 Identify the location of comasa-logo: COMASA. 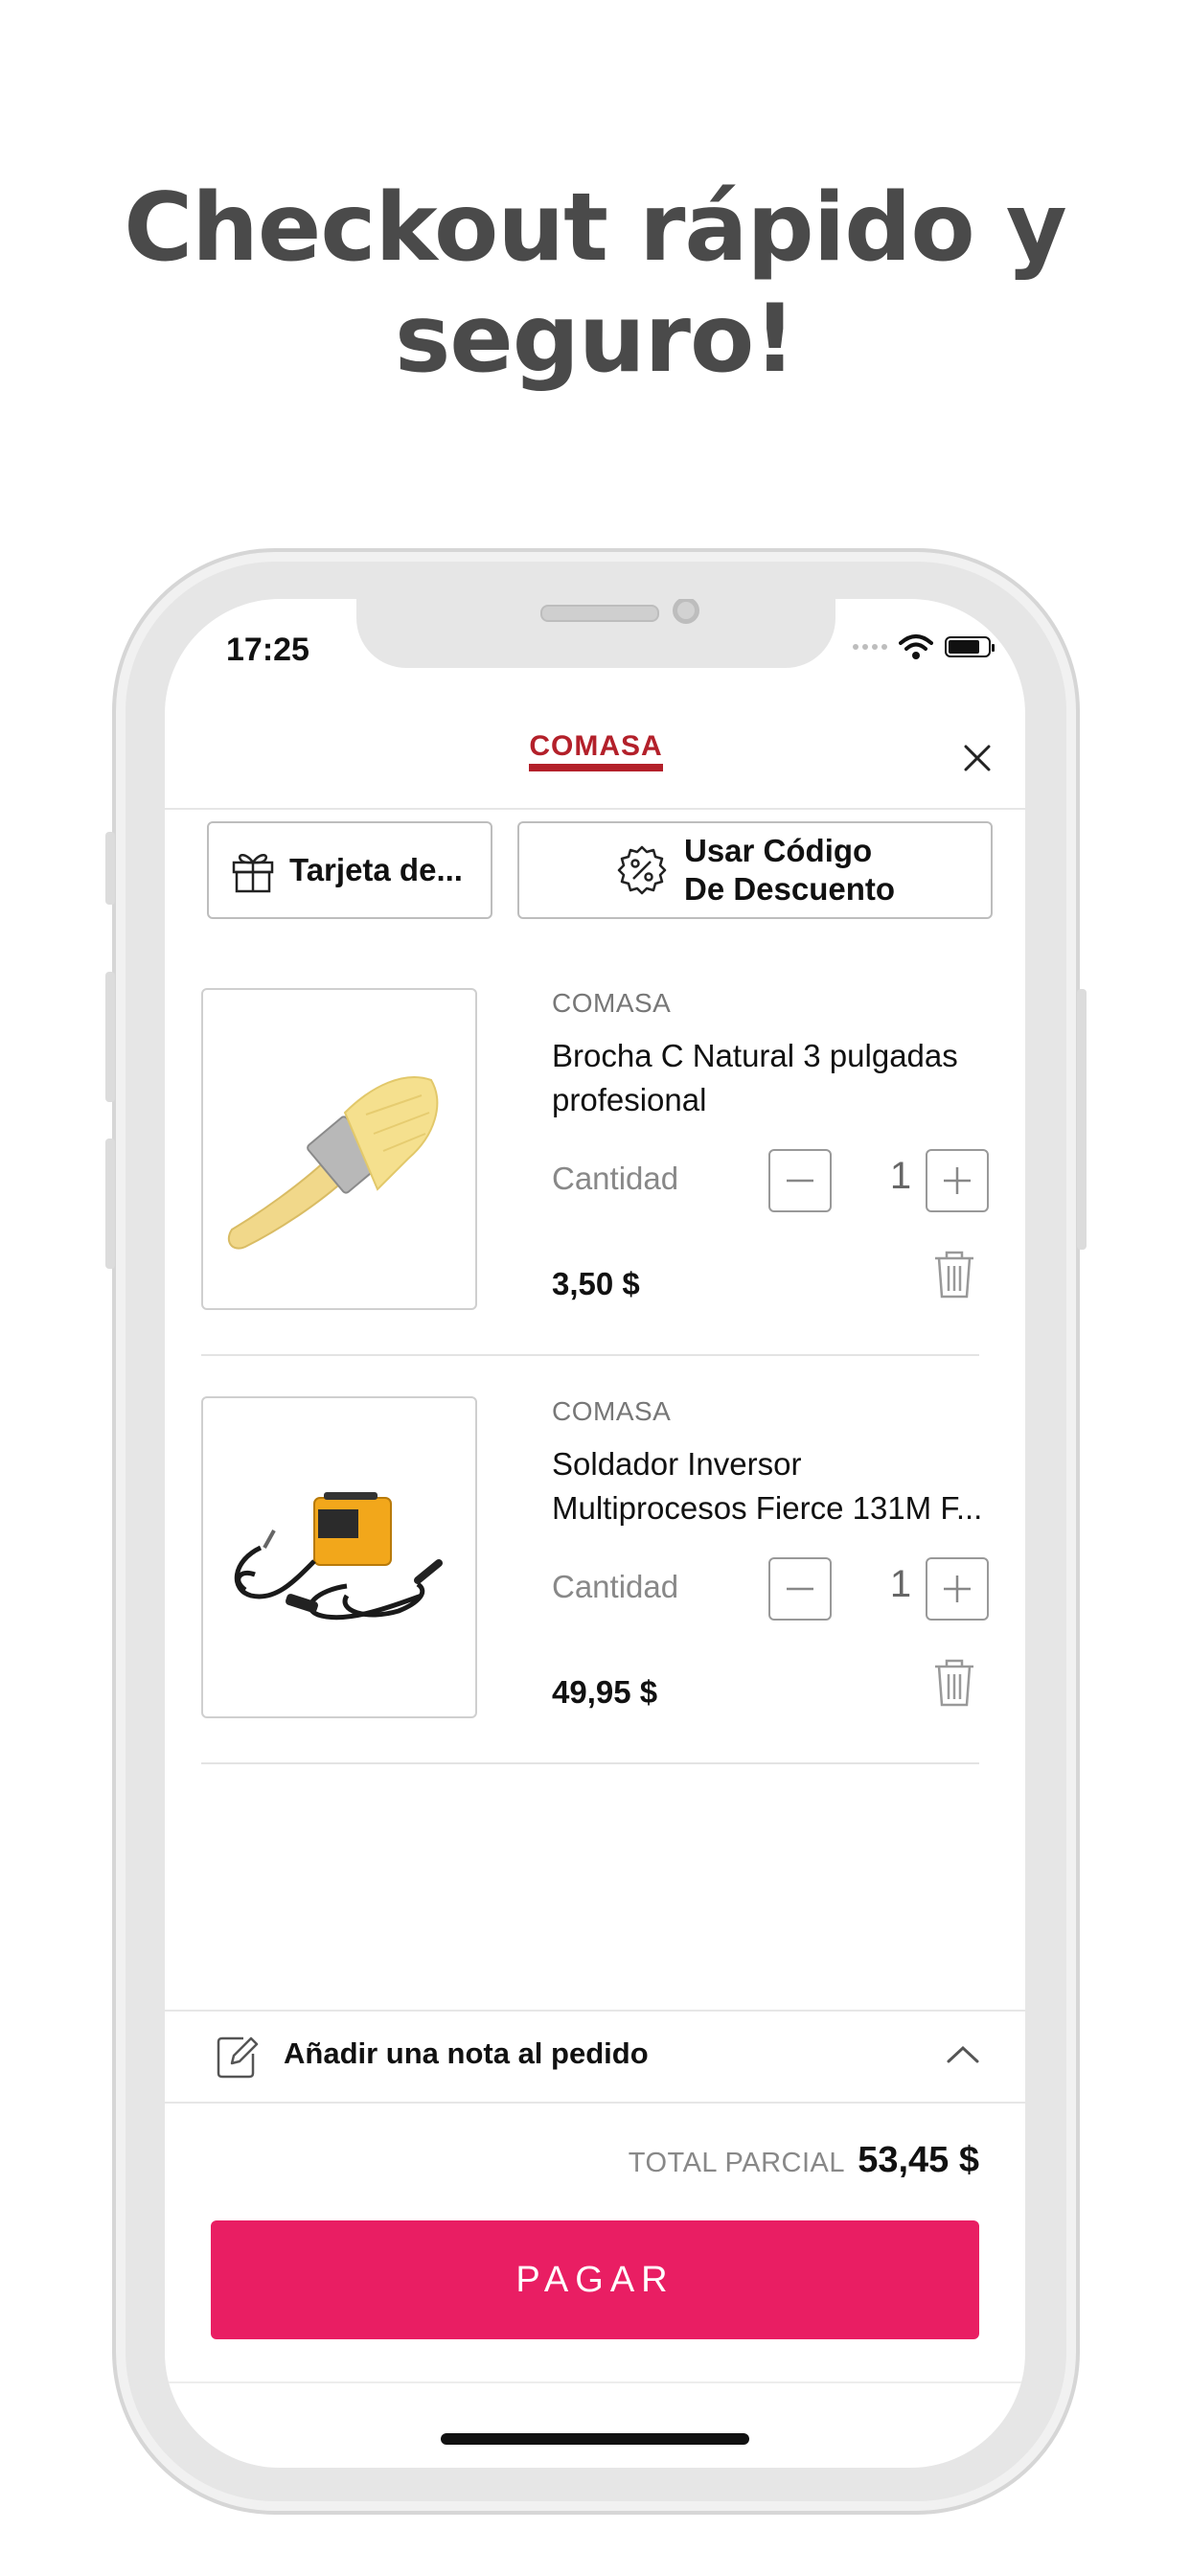
(596, 752).